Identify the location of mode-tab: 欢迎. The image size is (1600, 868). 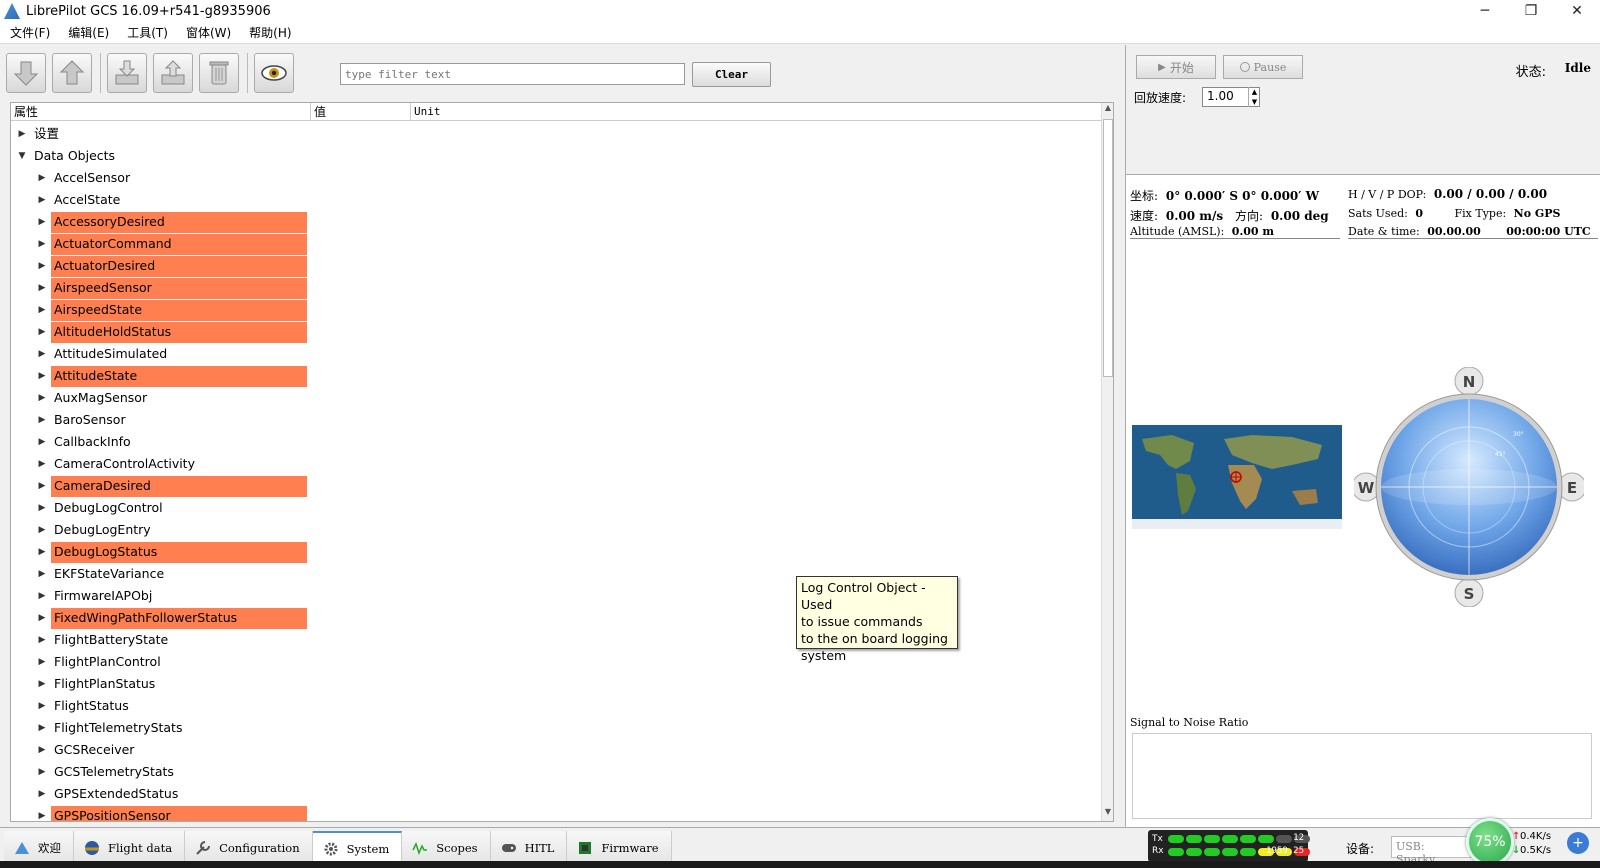
(39, 848).